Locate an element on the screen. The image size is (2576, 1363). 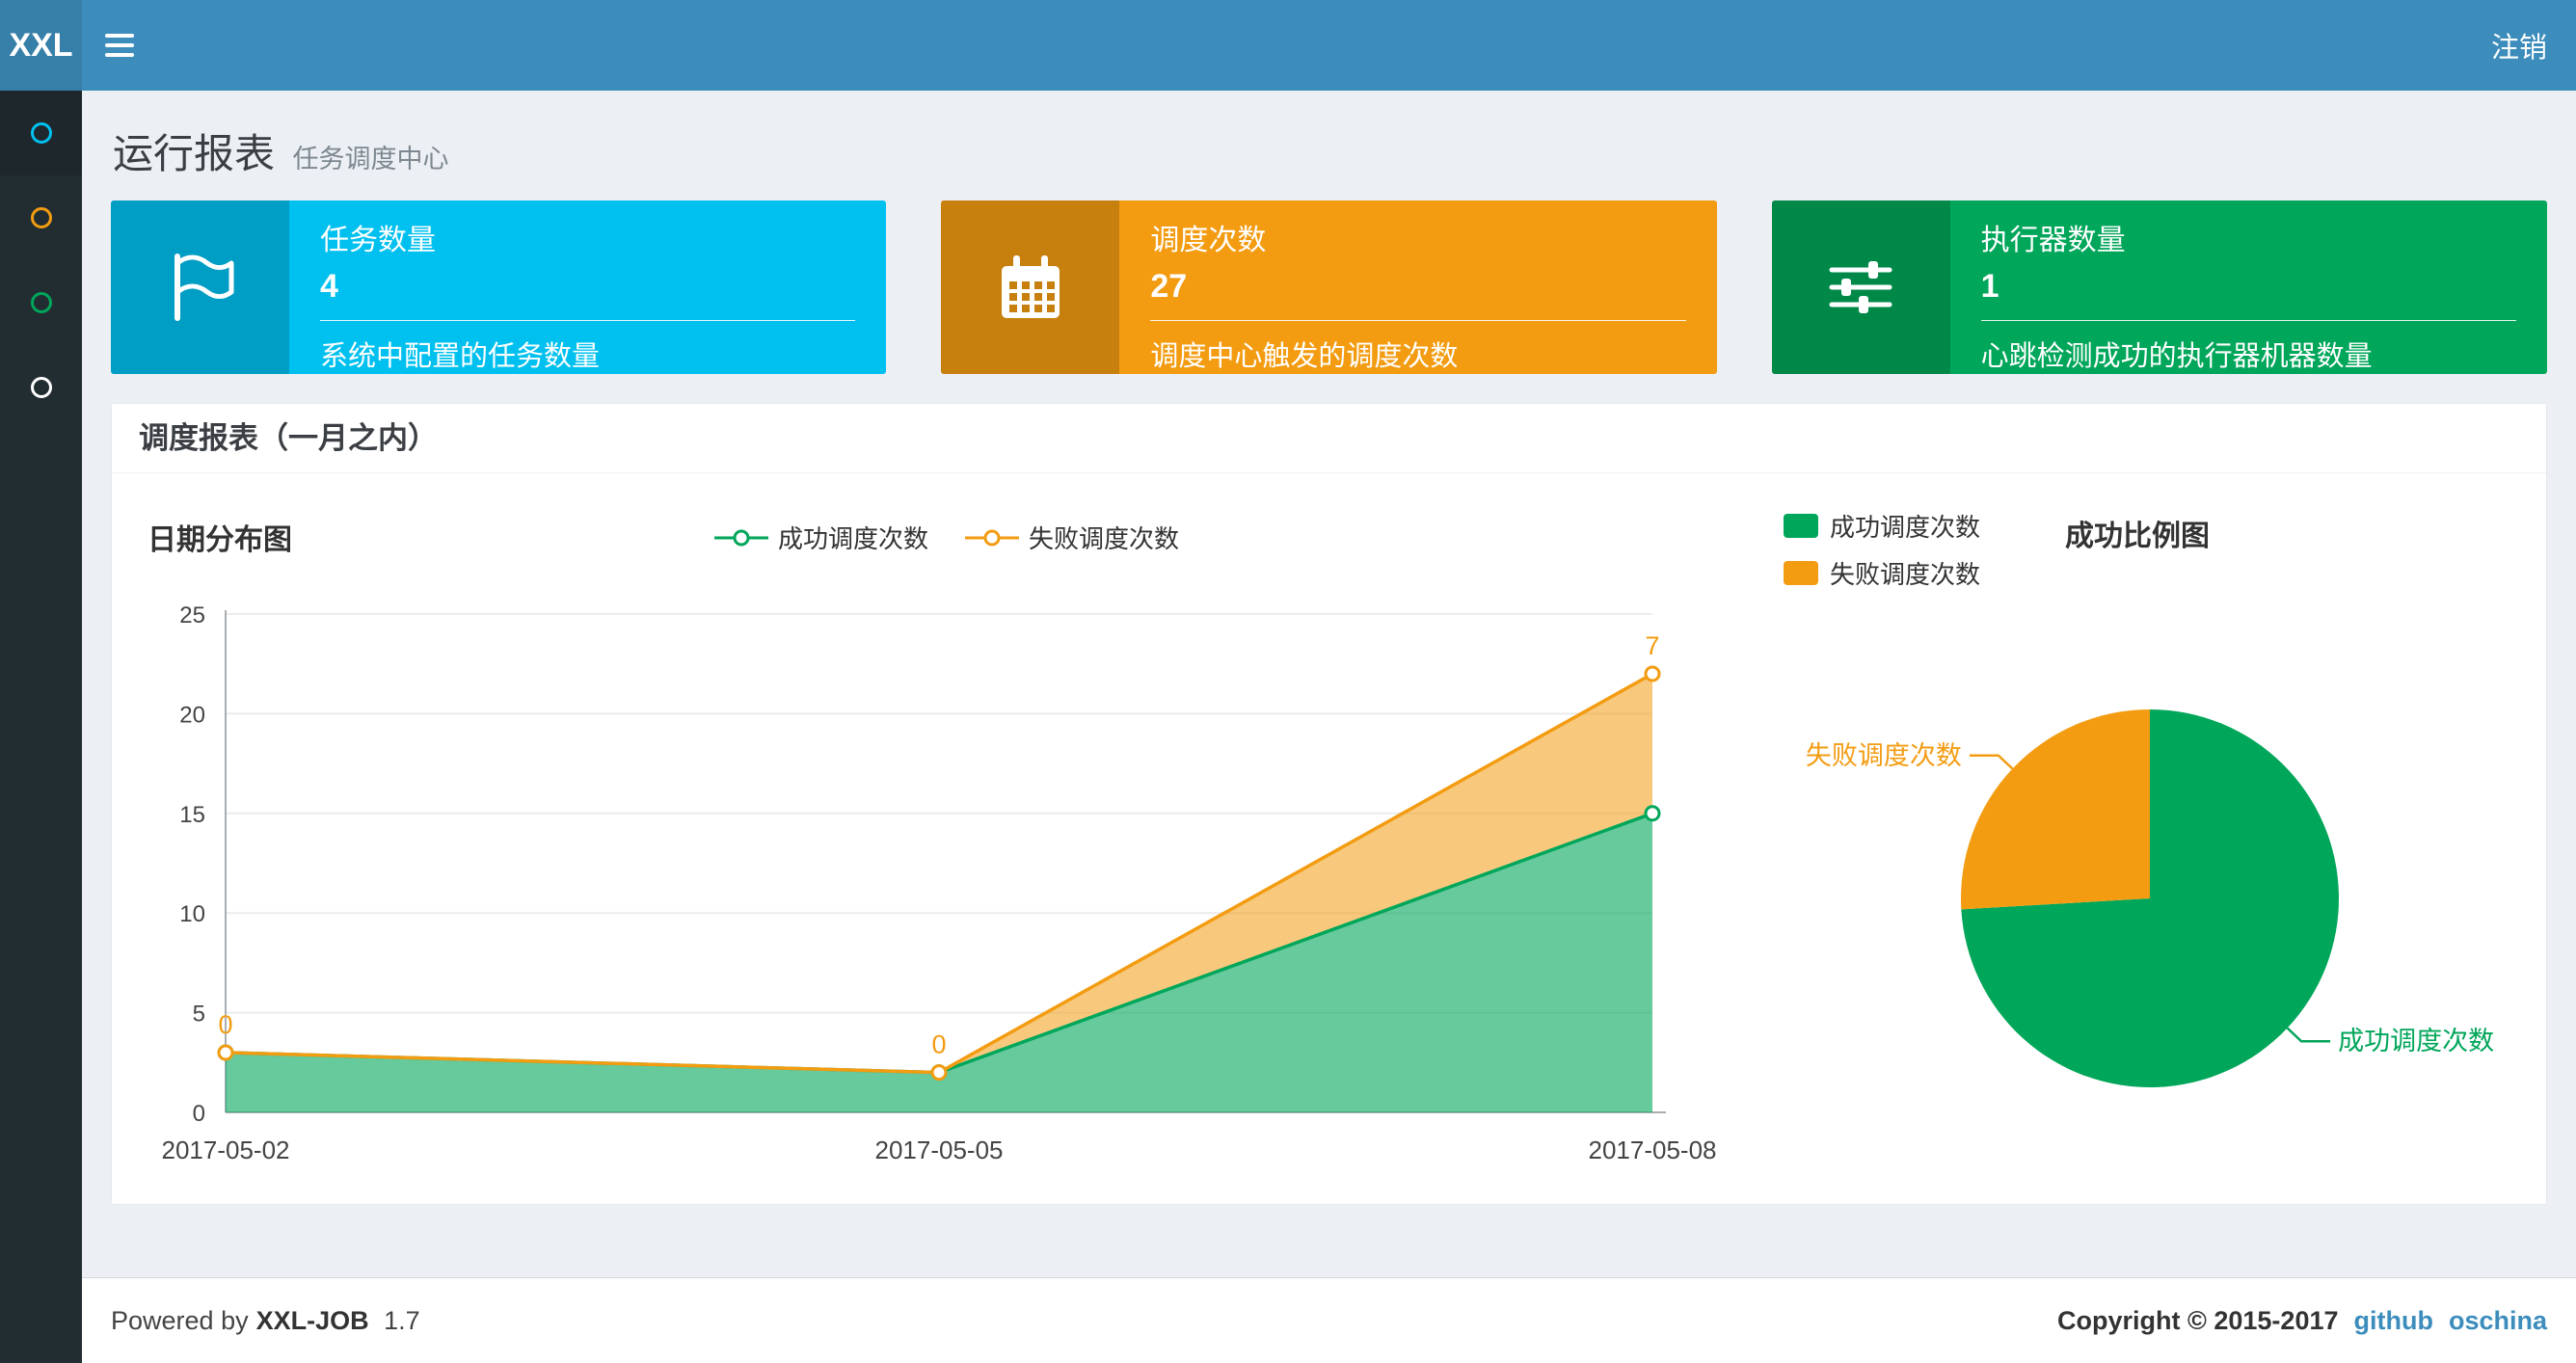
info-box-title: 任务数量 is located at coordinates (378, 240).